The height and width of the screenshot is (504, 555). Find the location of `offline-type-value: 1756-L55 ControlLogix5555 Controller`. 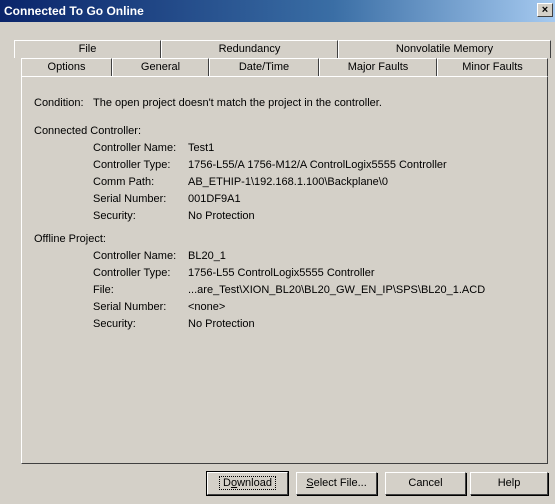

offline-type-value: 1756-L55 ControlLogix5555 Controller is located at coordinates (281, 273).